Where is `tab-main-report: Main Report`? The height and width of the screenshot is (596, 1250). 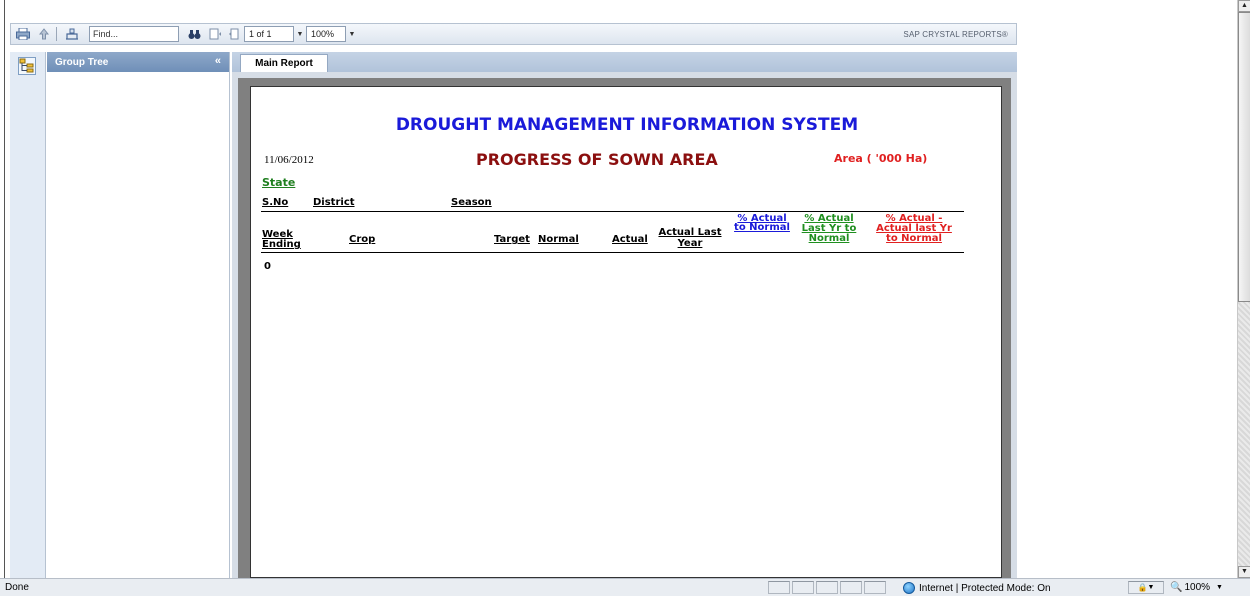 tab-main-report: Main Report is located at coordinates (284, 63).